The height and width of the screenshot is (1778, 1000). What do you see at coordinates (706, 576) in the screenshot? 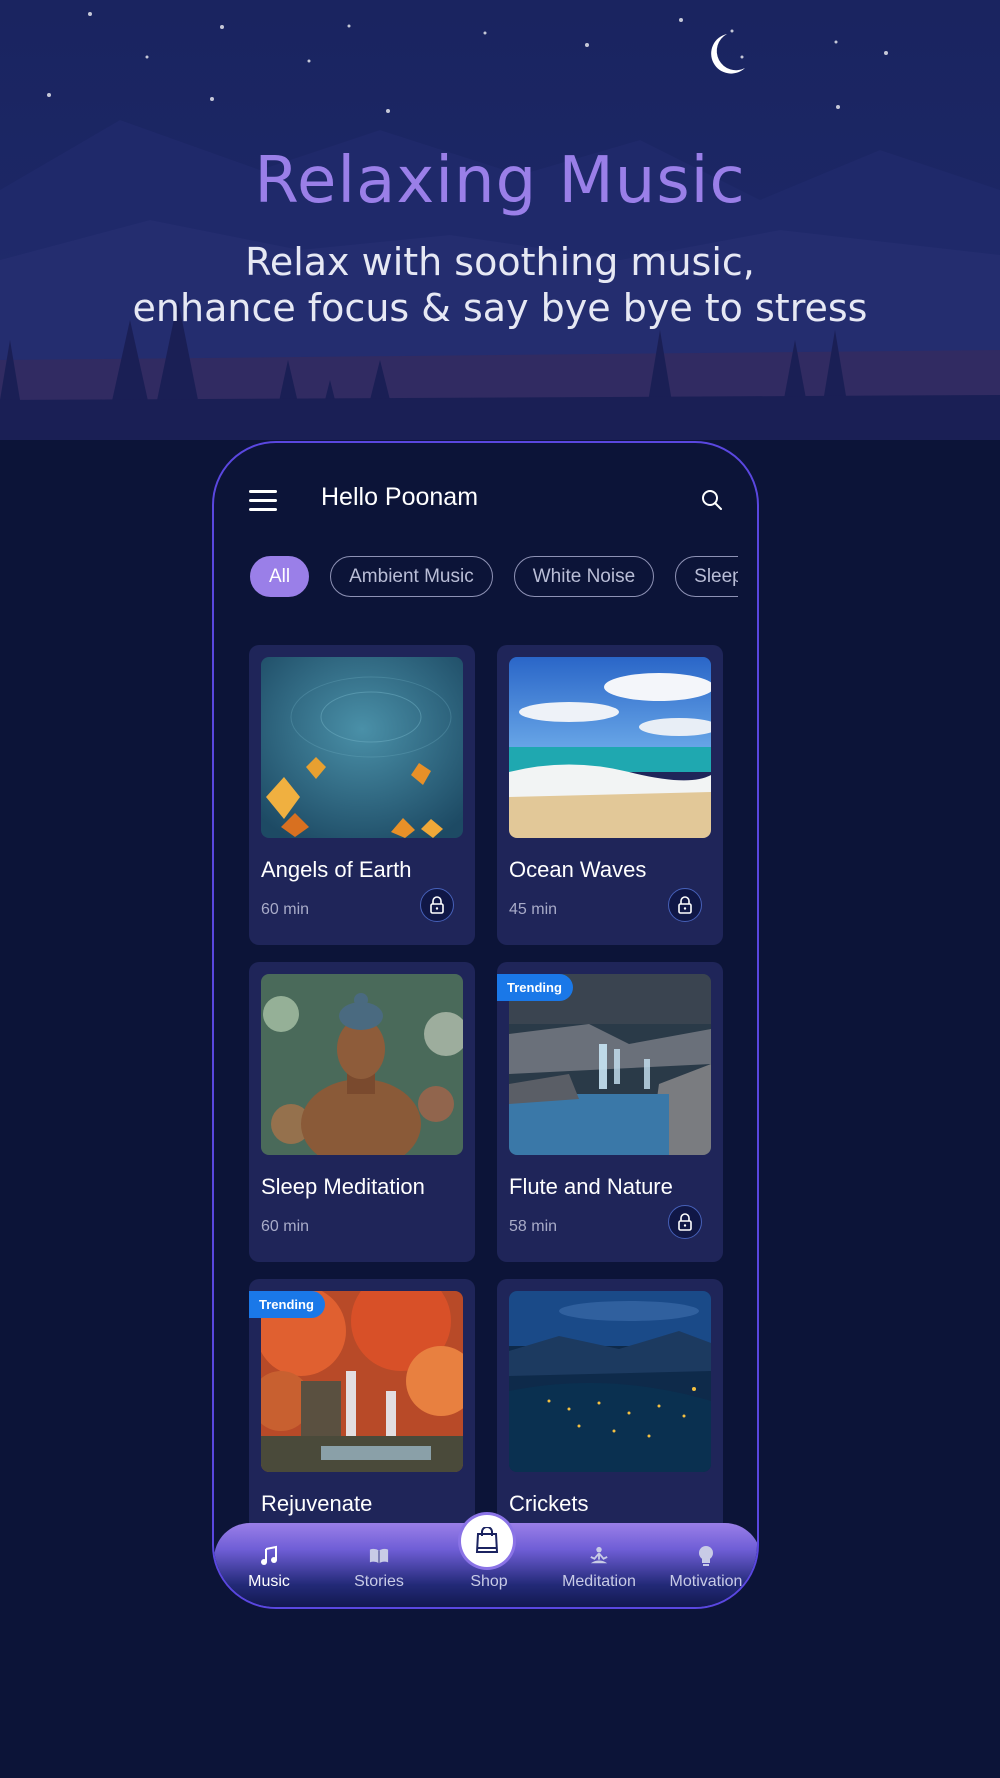
I see `filter-chip-sleep: Sleep` at bounding box center [706, 576].